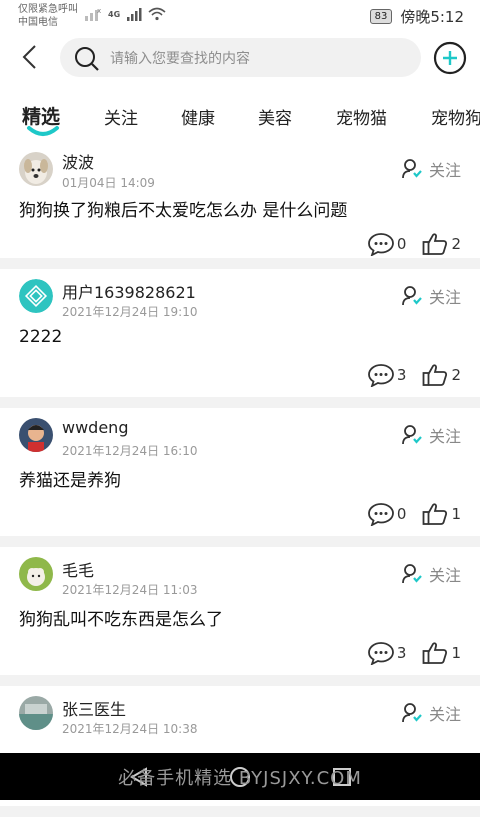  I want to click on status-bar: 仅限紧急呼叫 中国电信 x 4G 83 傍晚5:12, so click(240, 16).